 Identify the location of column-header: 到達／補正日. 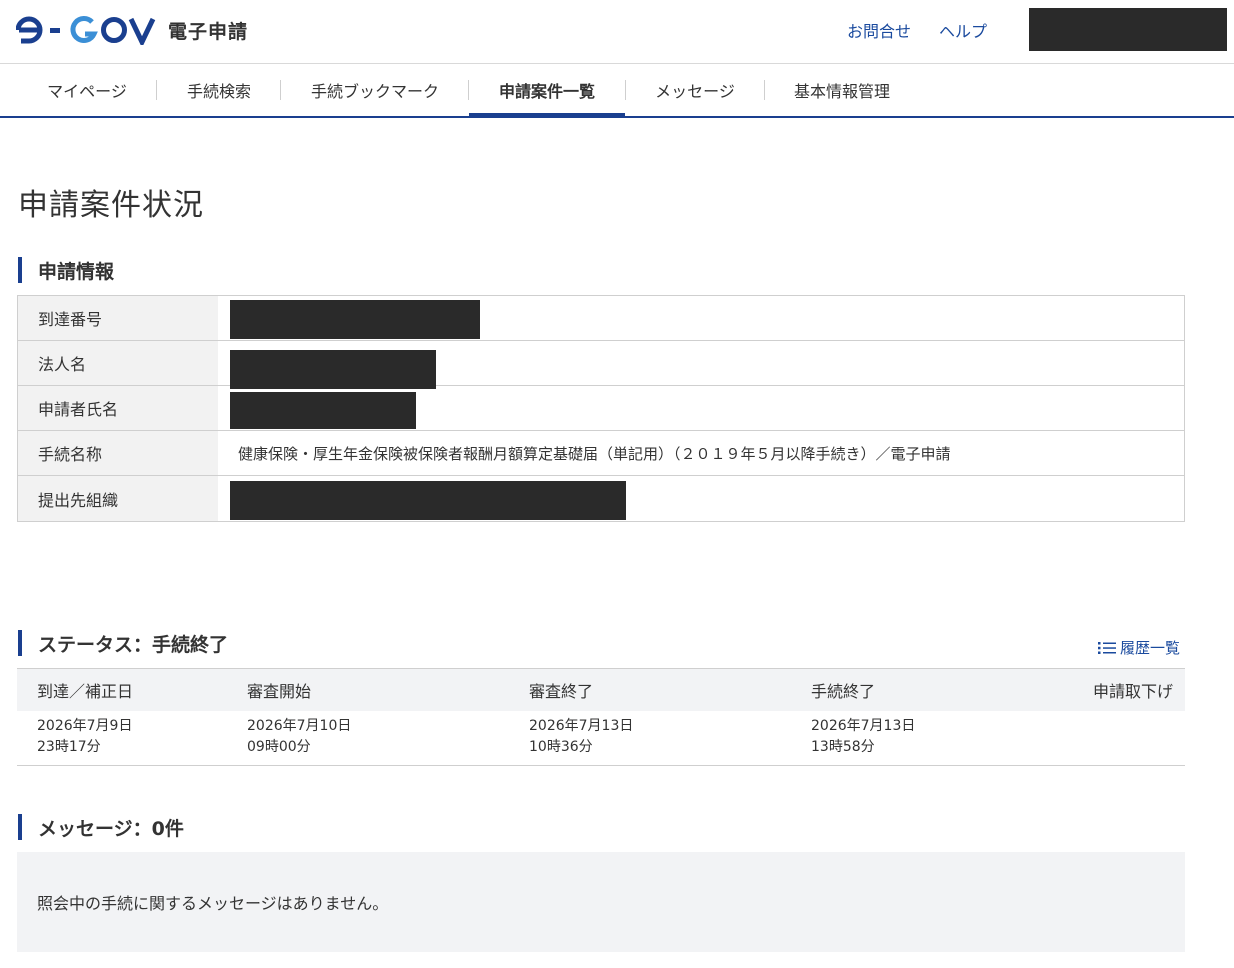
(85, 691).